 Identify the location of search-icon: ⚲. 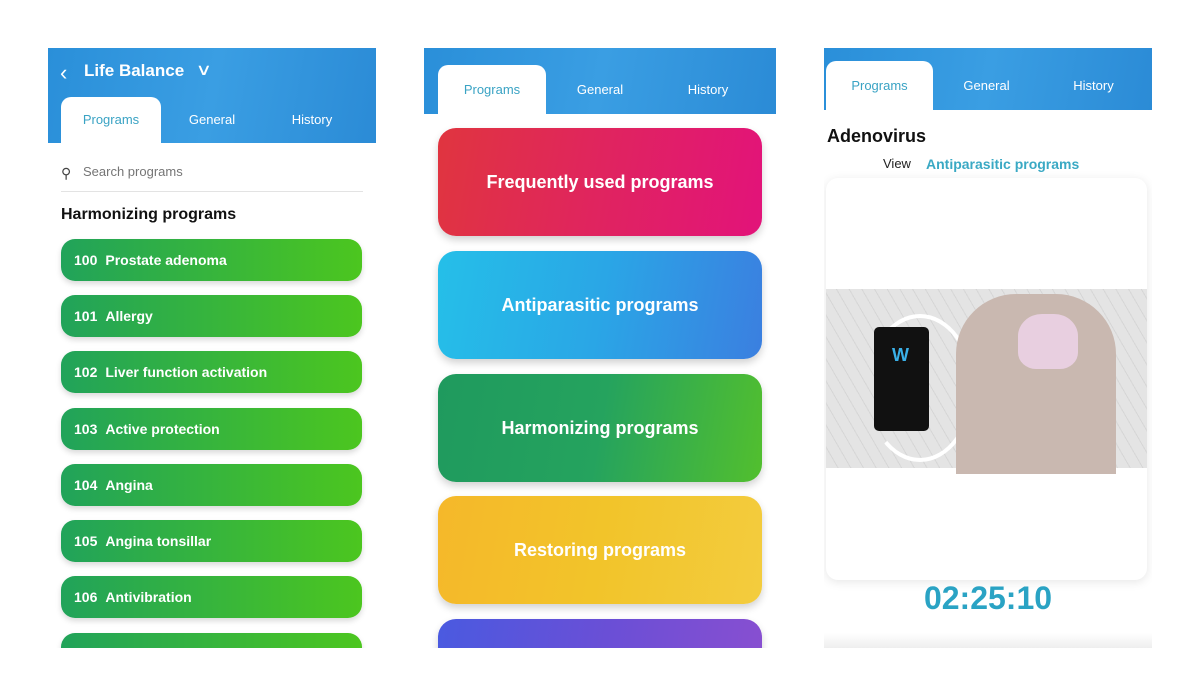
(66, 173).